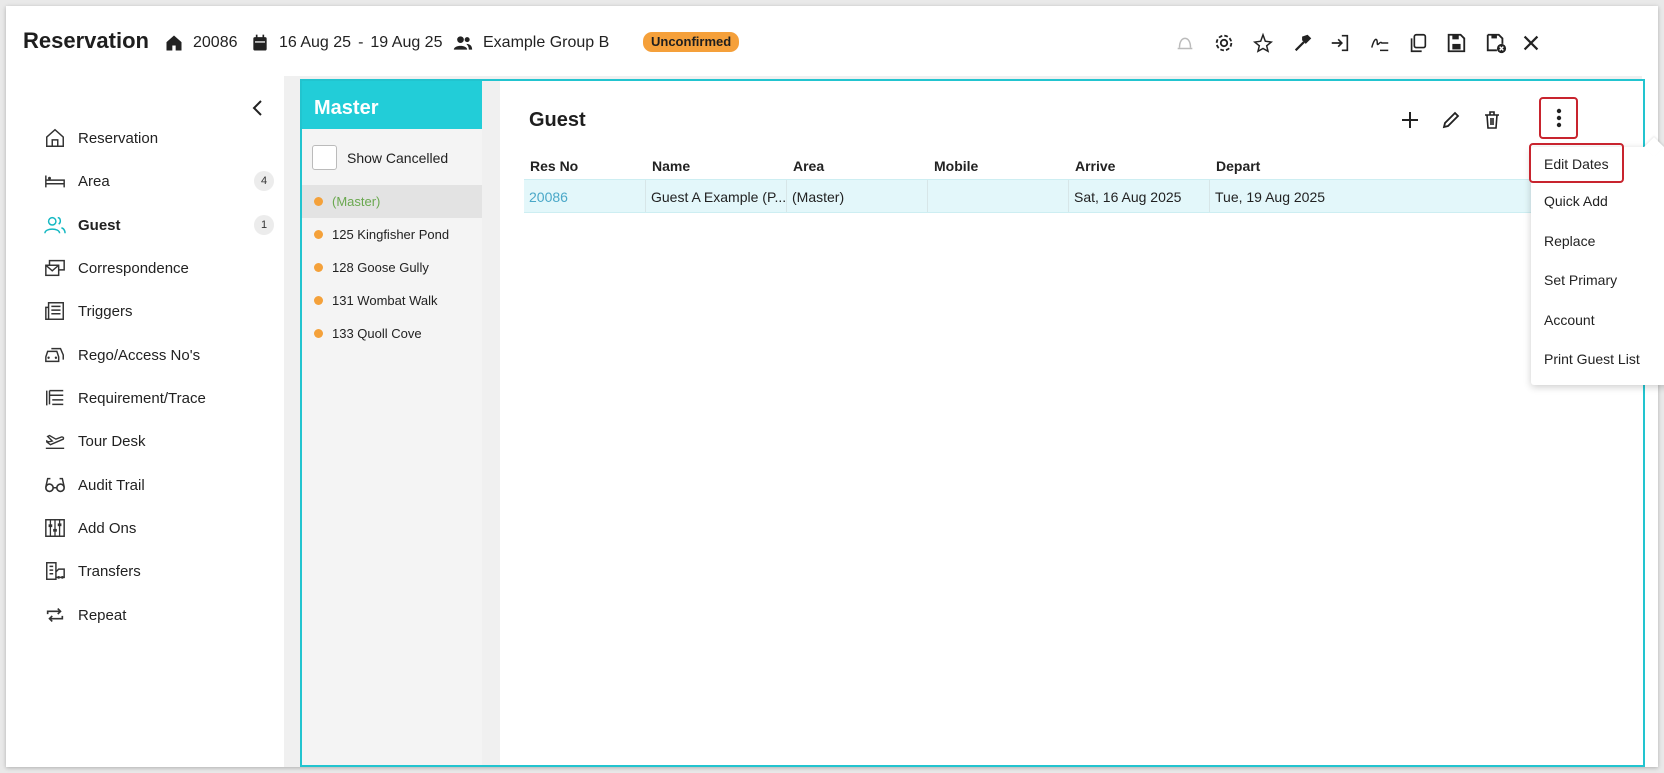 This screenshot has height=773, width=1664. Describe the element at coordinates (107, 528) in the screenshot. I see `sidebar-item-label: Add Ons` at that location.